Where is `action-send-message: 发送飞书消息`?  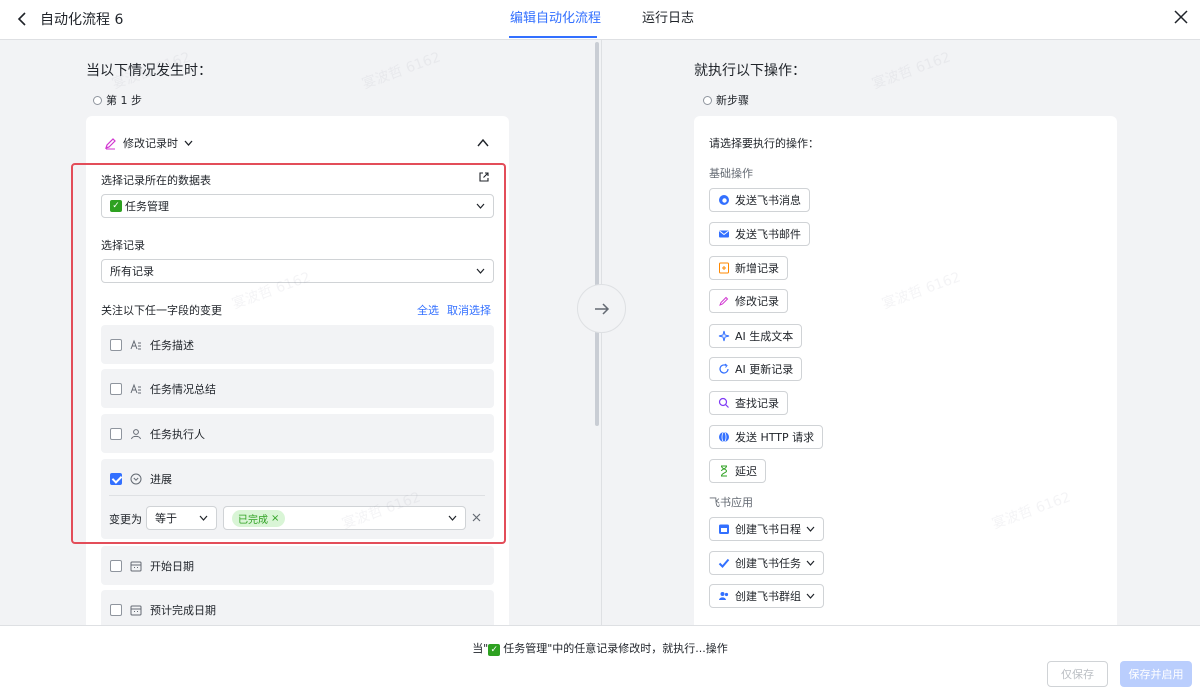 action-send-message: 发送飞书消息 is located at coordinates (759, 200).